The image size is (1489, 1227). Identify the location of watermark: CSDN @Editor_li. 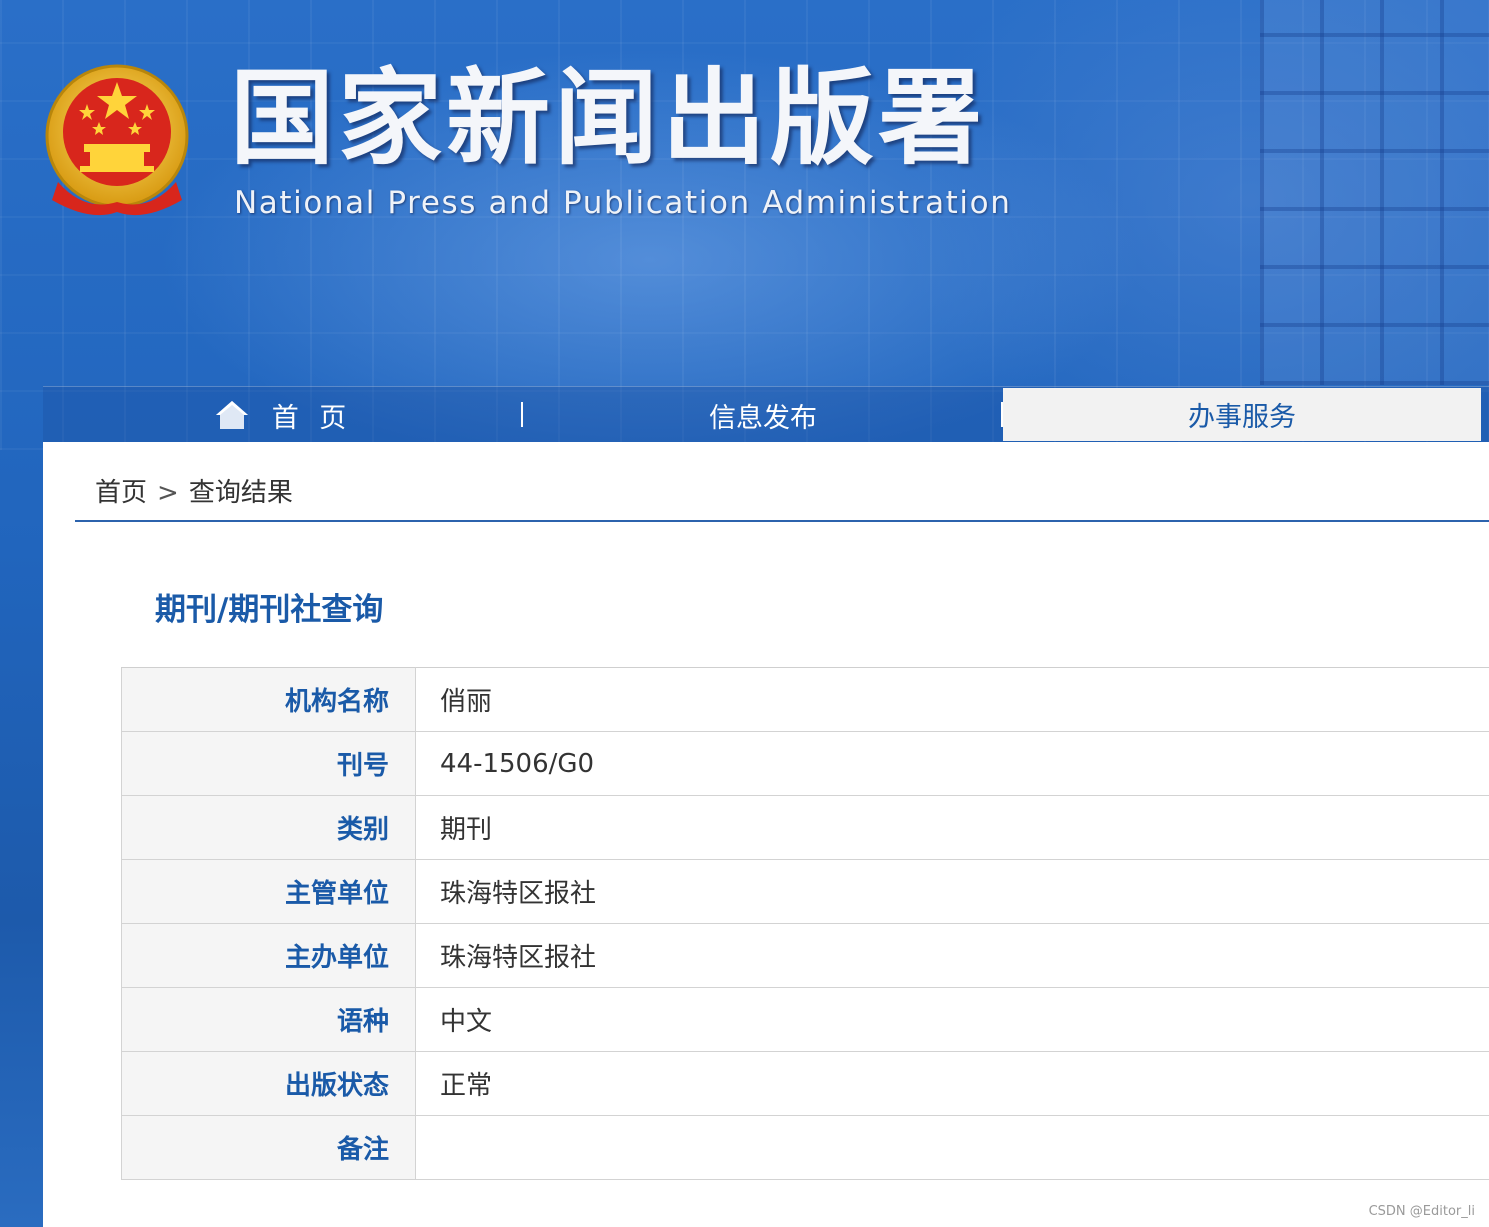
(1421, 1211).